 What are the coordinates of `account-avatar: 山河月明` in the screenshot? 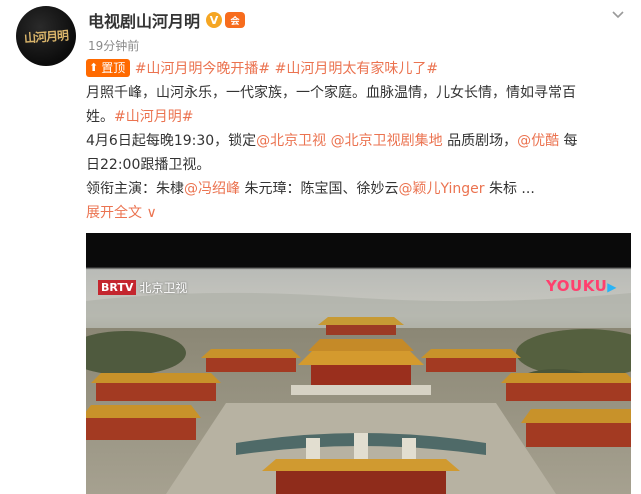 It's located at (46, 36).